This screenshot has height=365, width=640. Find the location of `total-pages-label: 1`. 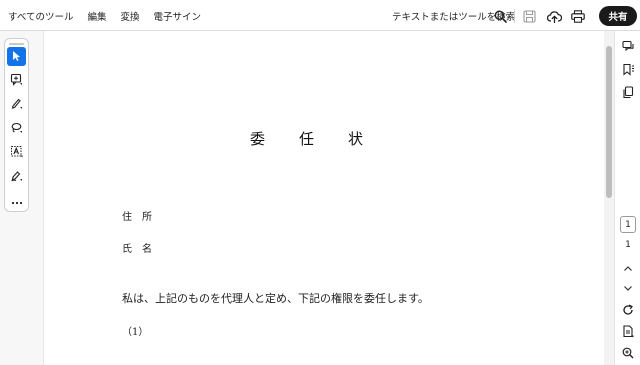

total-pages-label: 1 is located at coordinates (628, 245).